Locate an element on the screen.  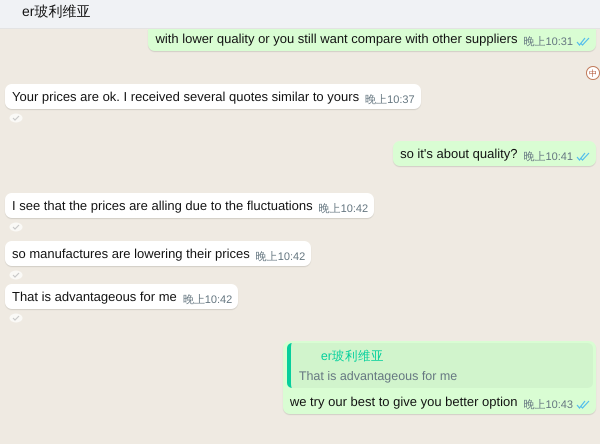
quote-text: That is advantageous for me is located at coordinates (378, 376).